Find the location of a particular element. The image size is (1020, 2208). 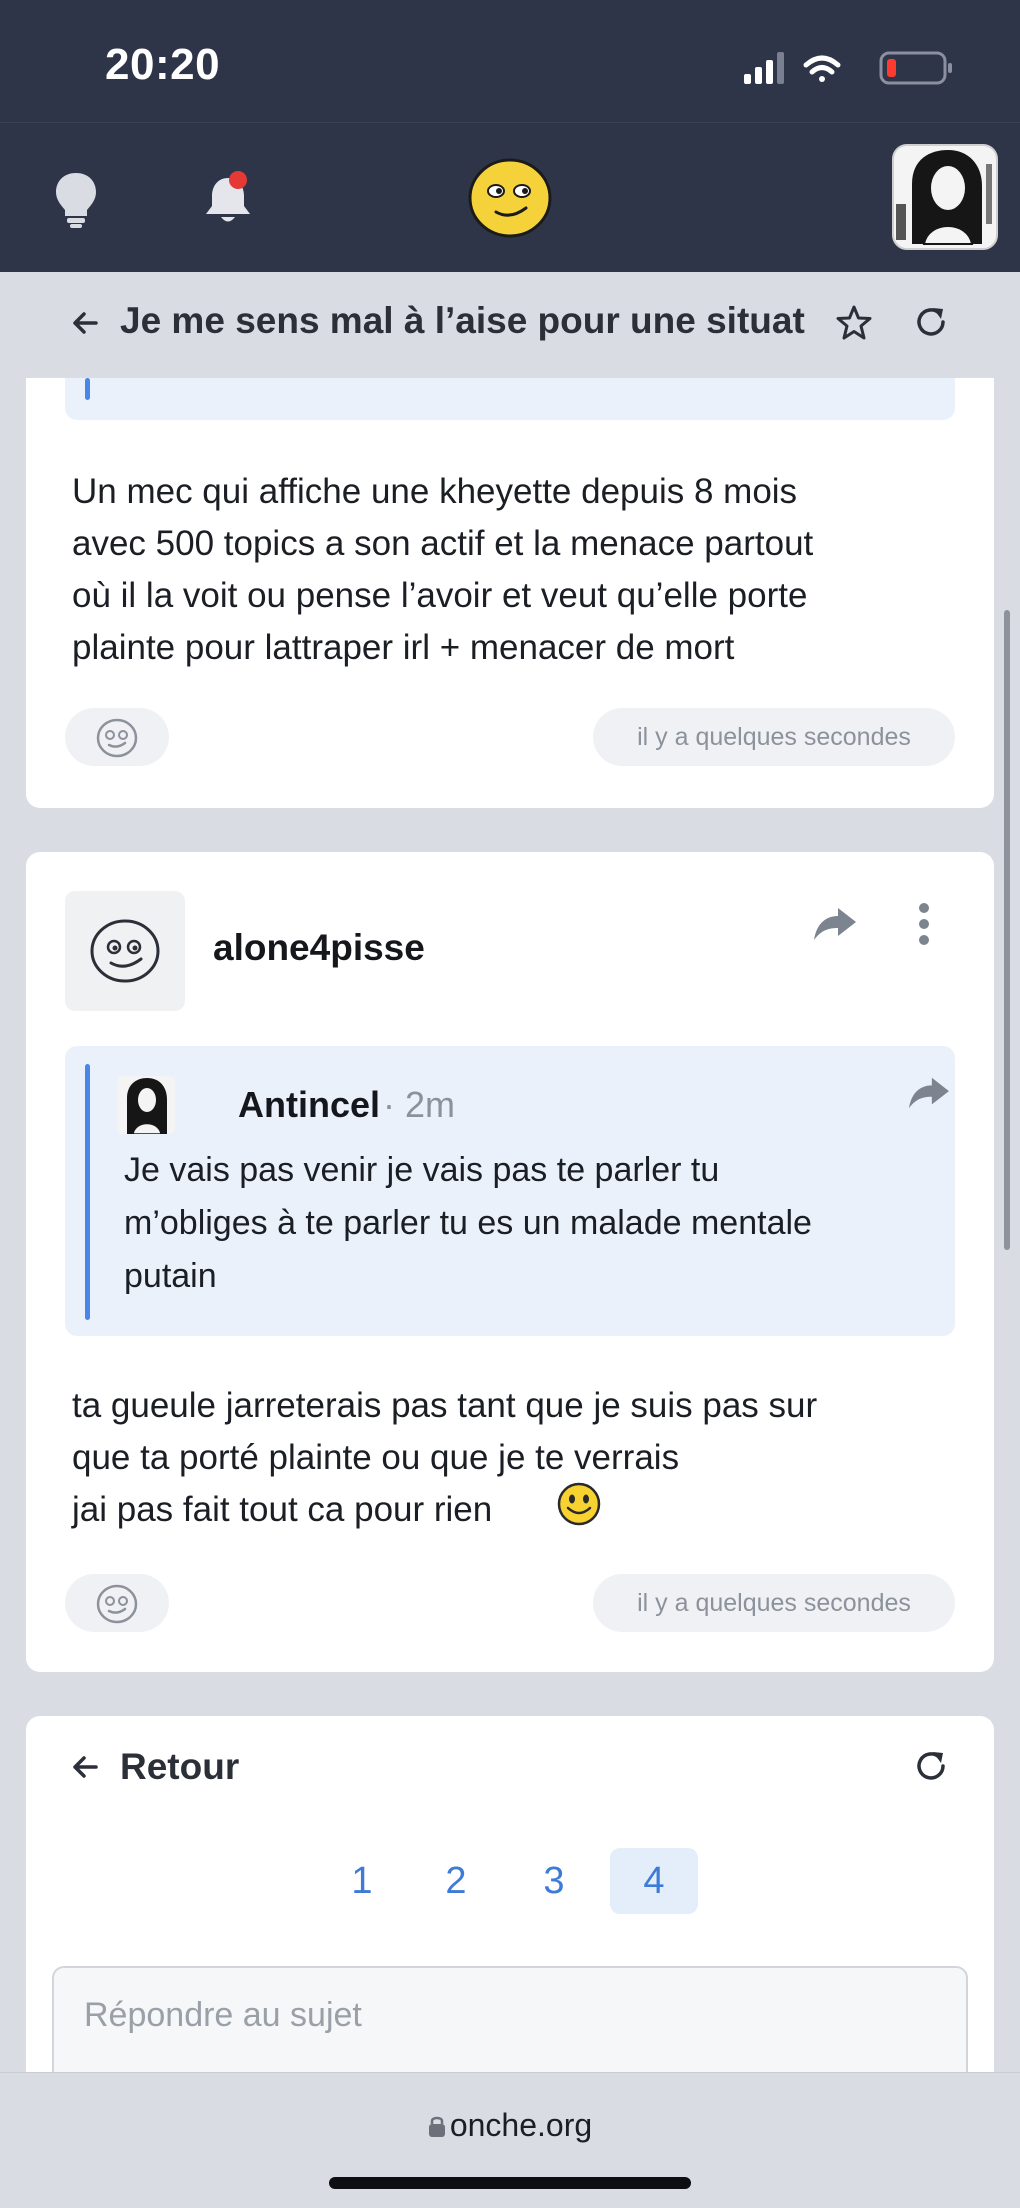

topic-title: Je me sens mal à l’aise pour une situat is located at coordinates (462, 320).